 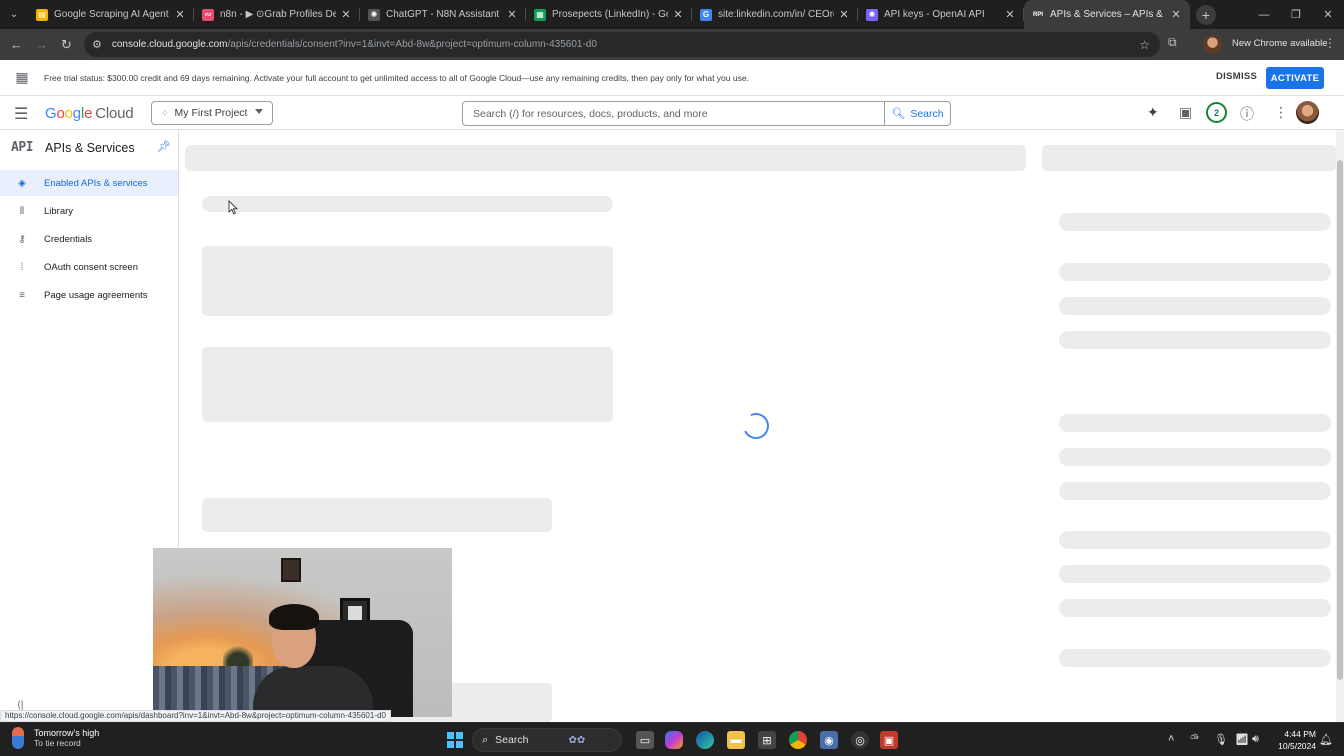 What do you see at coordinates (18, 738) in the screenshot?
I see `thermometer-icon` at bounding box center [18, 738].